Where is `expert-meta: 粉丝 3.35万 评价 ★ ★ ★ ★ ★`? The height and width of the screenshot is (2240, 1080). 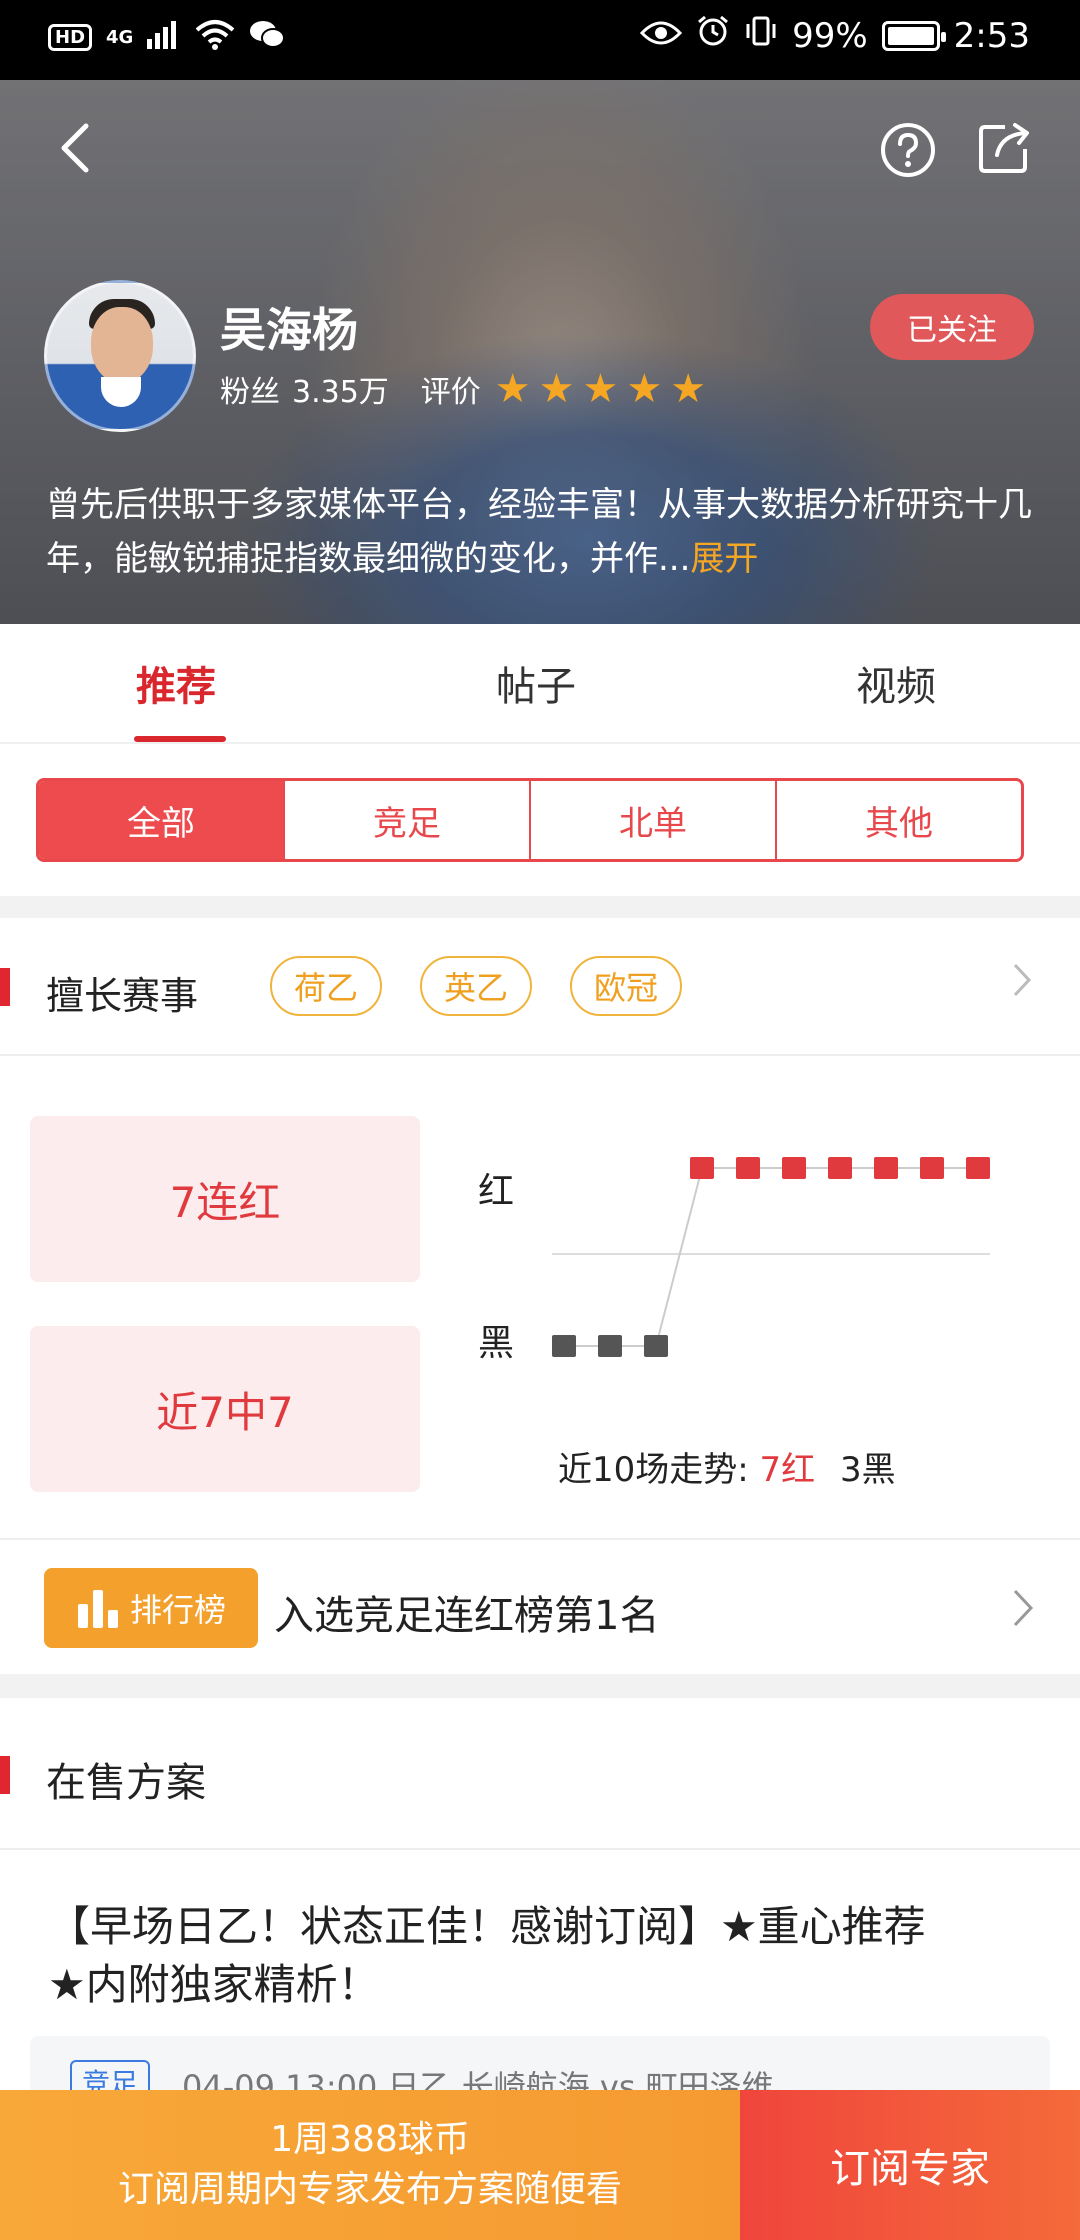 expert-meta: 粉丝 3.35万 评价 ★ ★ ★ ★ ★ is located at coordinates (463, 389).